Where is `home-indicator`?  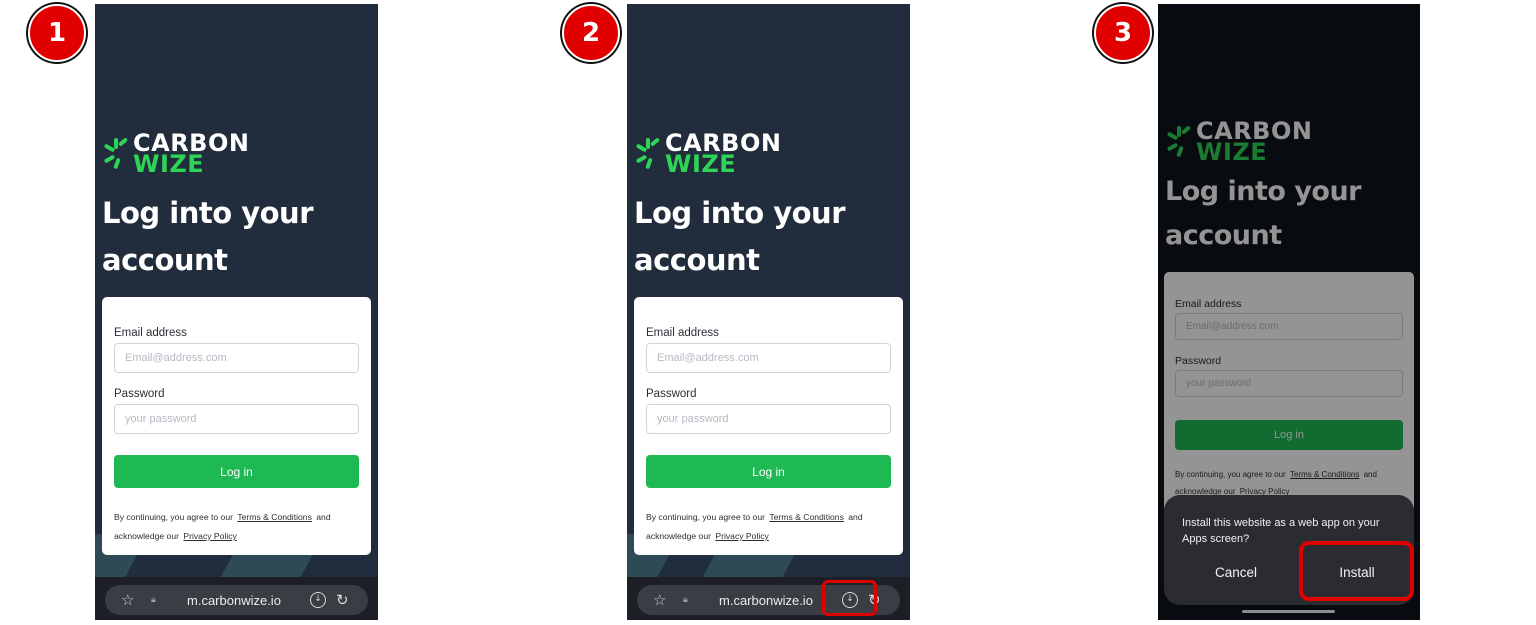
home-indicator is located at coordinates (1288, 611).